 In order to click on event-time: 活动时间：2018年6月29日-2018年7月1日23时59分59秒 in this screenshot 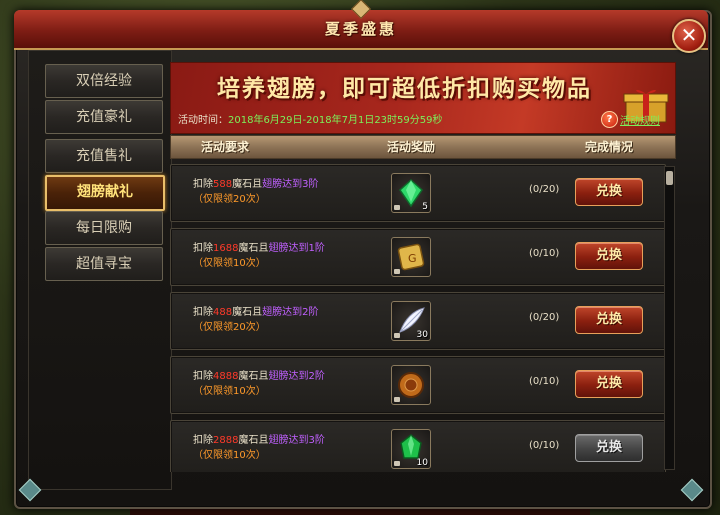, I will do `click(310, 118)`.